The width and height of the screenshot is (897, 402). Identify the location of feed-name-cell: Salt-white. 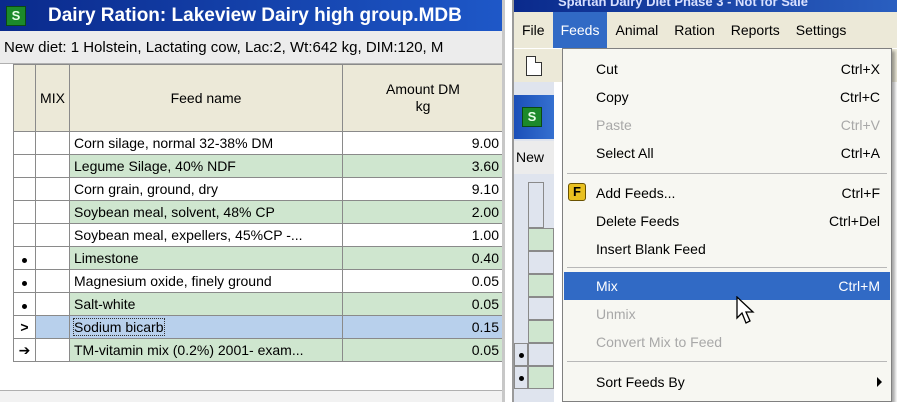
(206, 304).